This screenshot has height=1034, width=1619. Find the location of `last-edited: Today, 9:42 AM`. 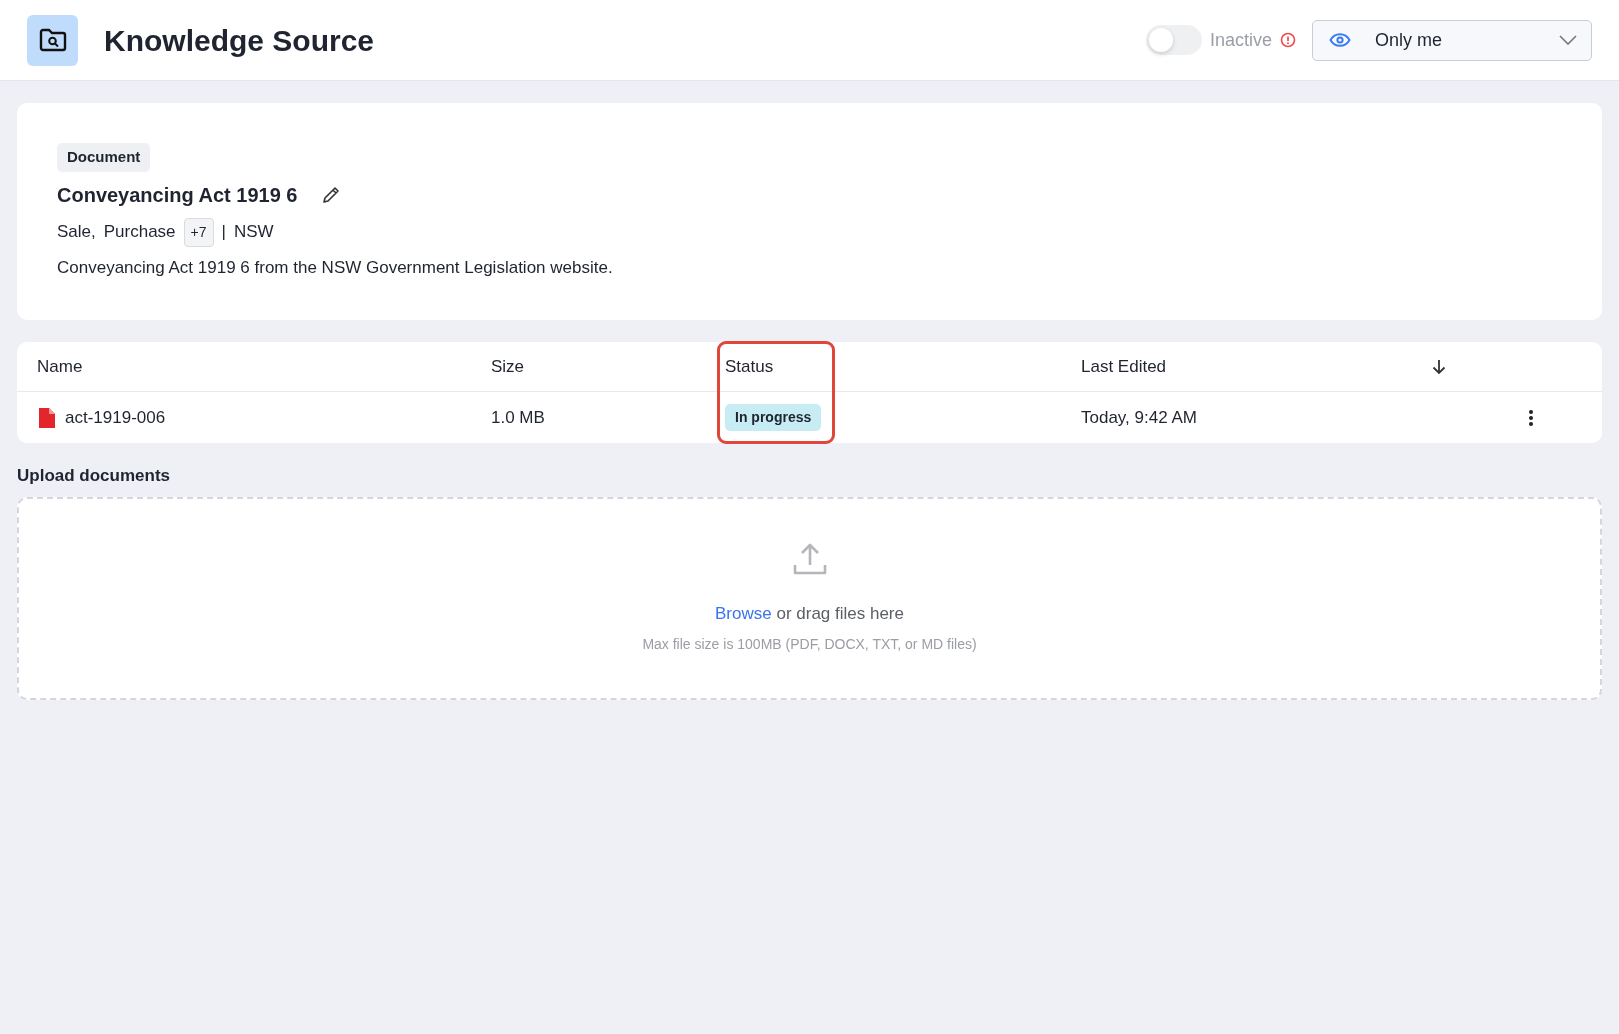

last-edited: Today, 9:42 AM is located at coordinates (1139, 417).